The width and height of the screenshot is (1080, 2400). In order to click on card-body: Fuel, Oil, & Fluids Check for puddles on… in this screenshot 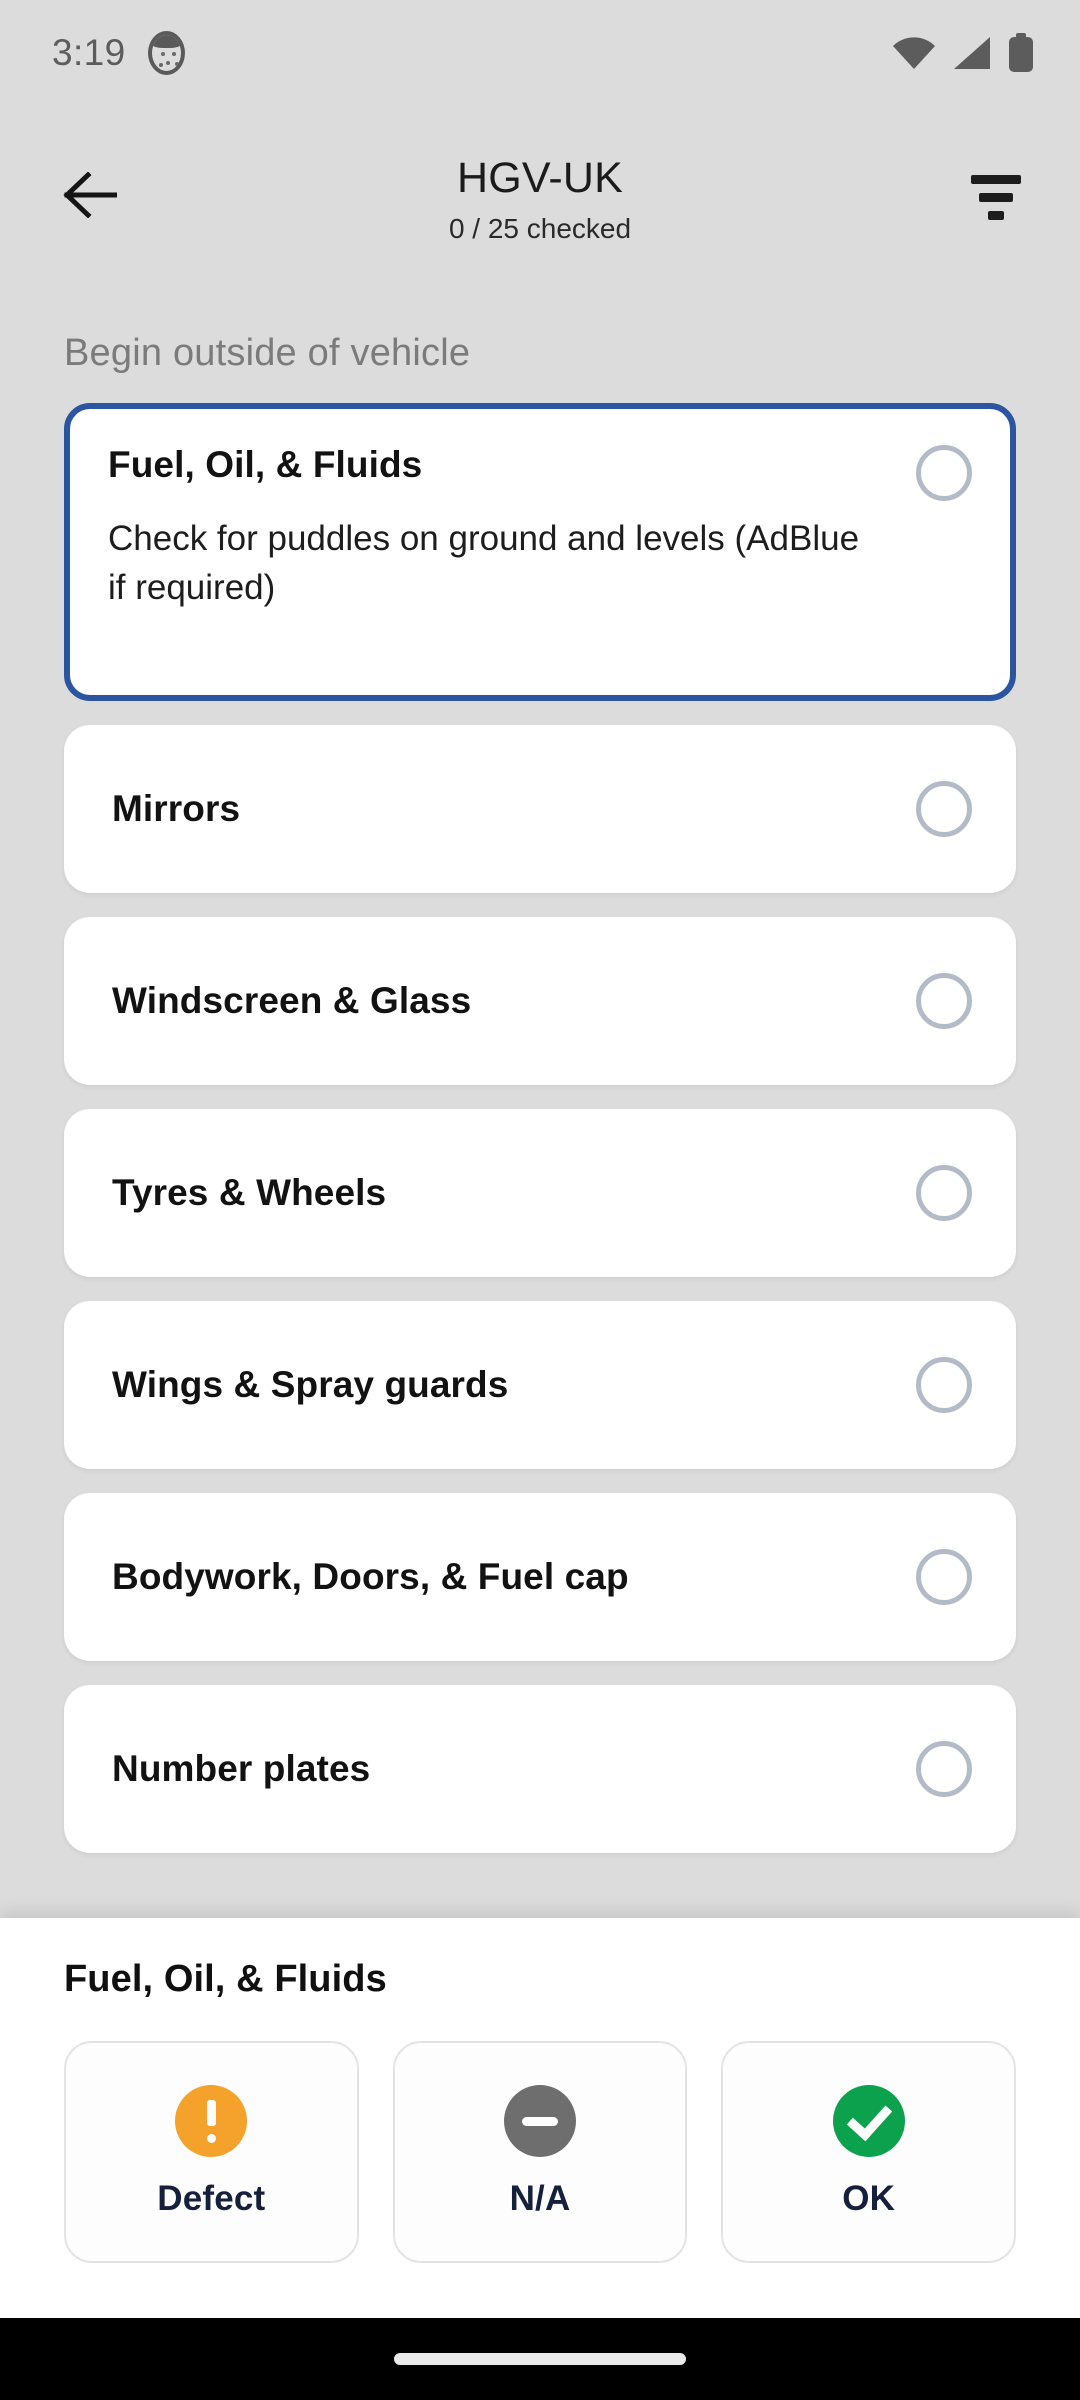, I will do `click(512, 527)`.